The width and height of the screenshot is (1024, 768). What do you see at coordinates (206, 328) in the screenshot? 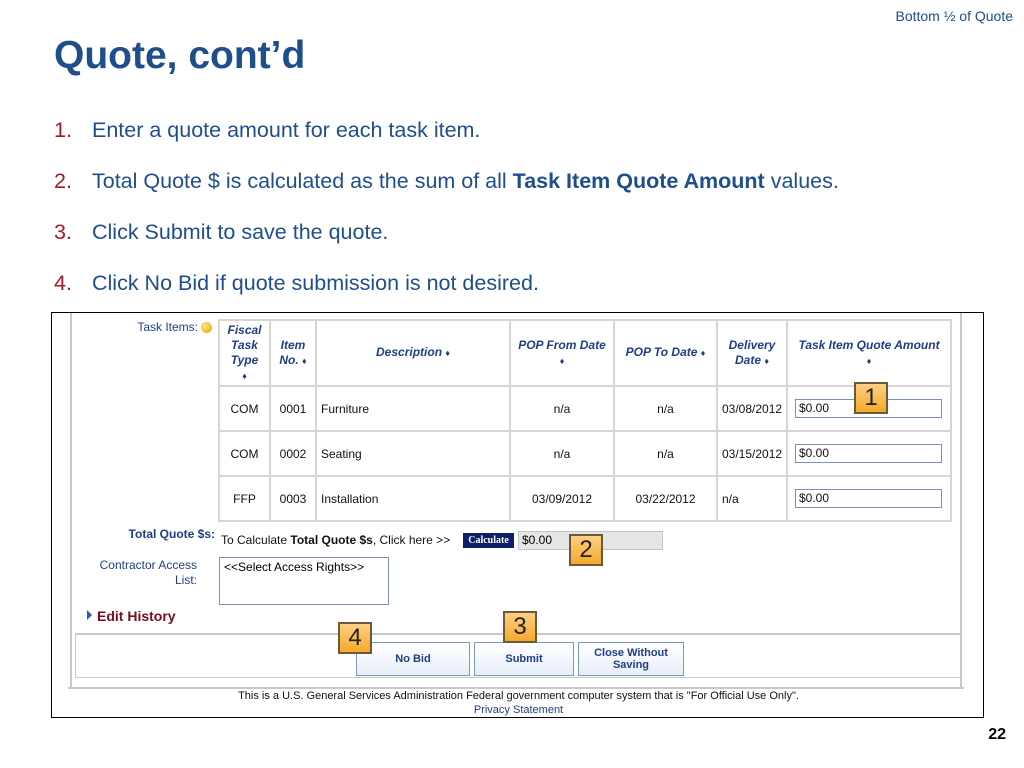
I see `info-bulb-icon` at bounding box center [206, 328].